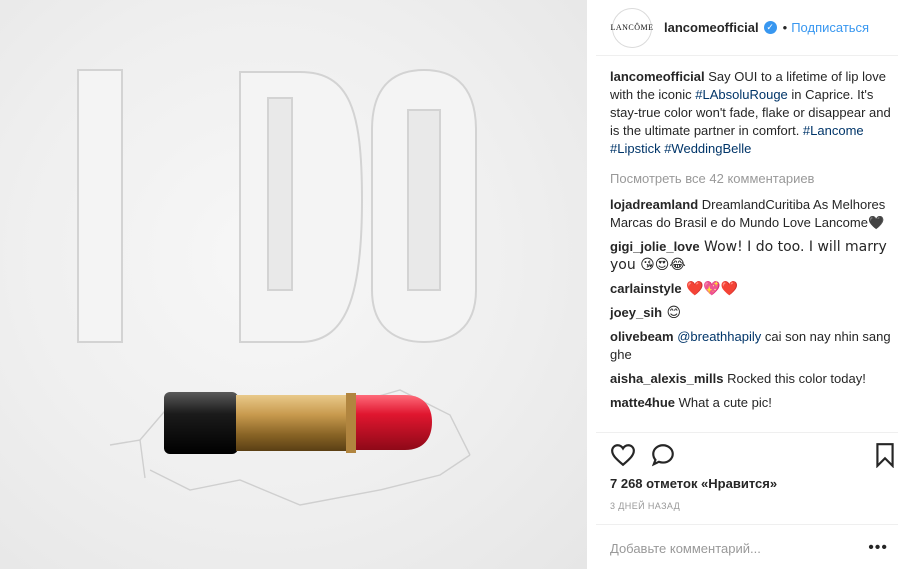  Describe the element at coordinates (770, 27) in the screenshot. I see `verified-check-icon: ✓` at that location.